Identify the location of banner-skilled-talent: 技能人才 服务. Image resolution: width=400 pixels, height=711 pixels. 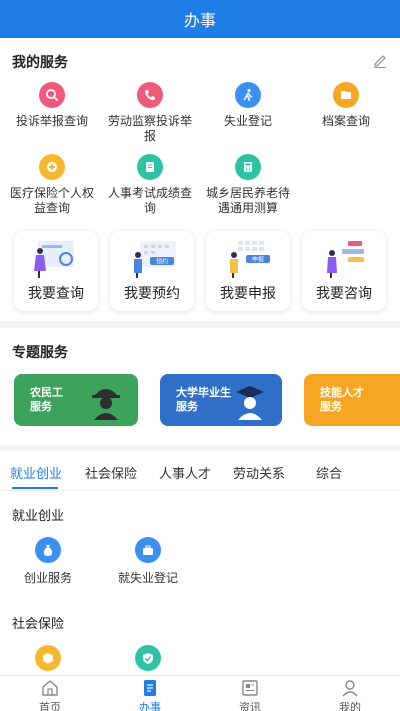
(352, 400).